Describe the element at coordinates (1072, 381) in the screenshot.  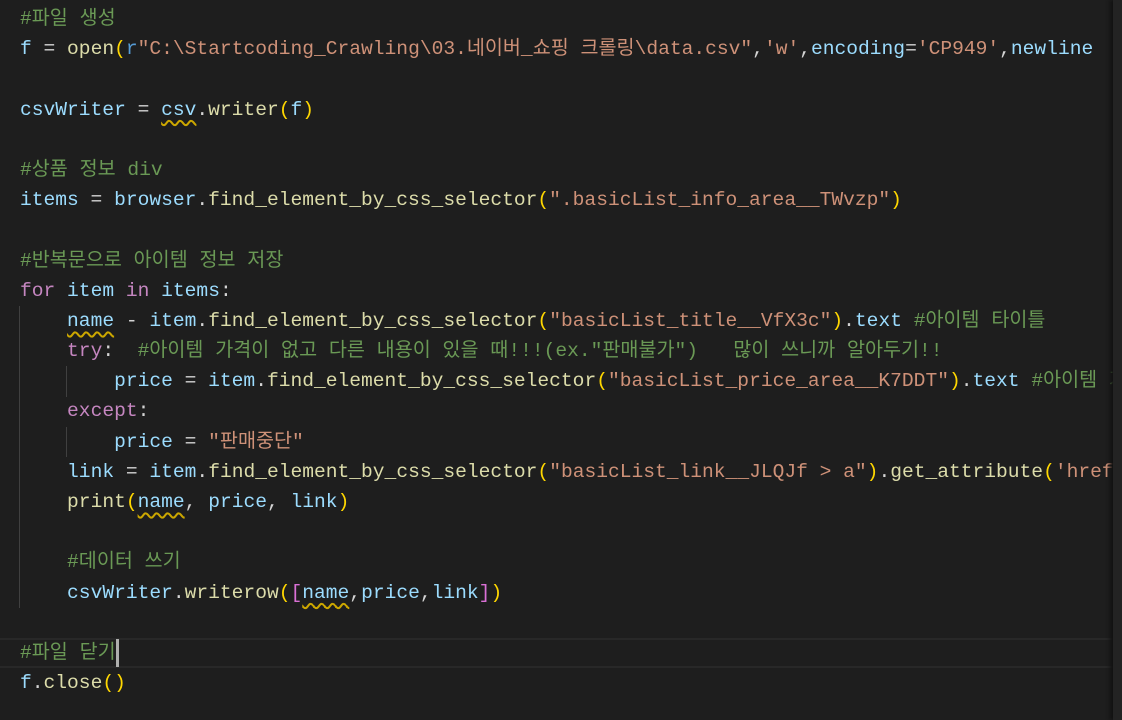
I see `code-token: #아이템 가격` at that location.